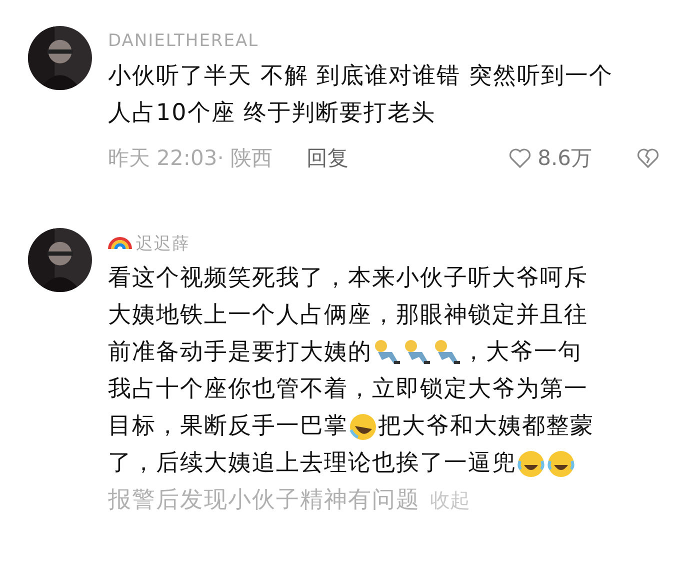 Image resolution: width=690 pixels, height=564 pixels. I want to click on comment-text: 人占10个座 终于判断要打老头, so click(272, 113).